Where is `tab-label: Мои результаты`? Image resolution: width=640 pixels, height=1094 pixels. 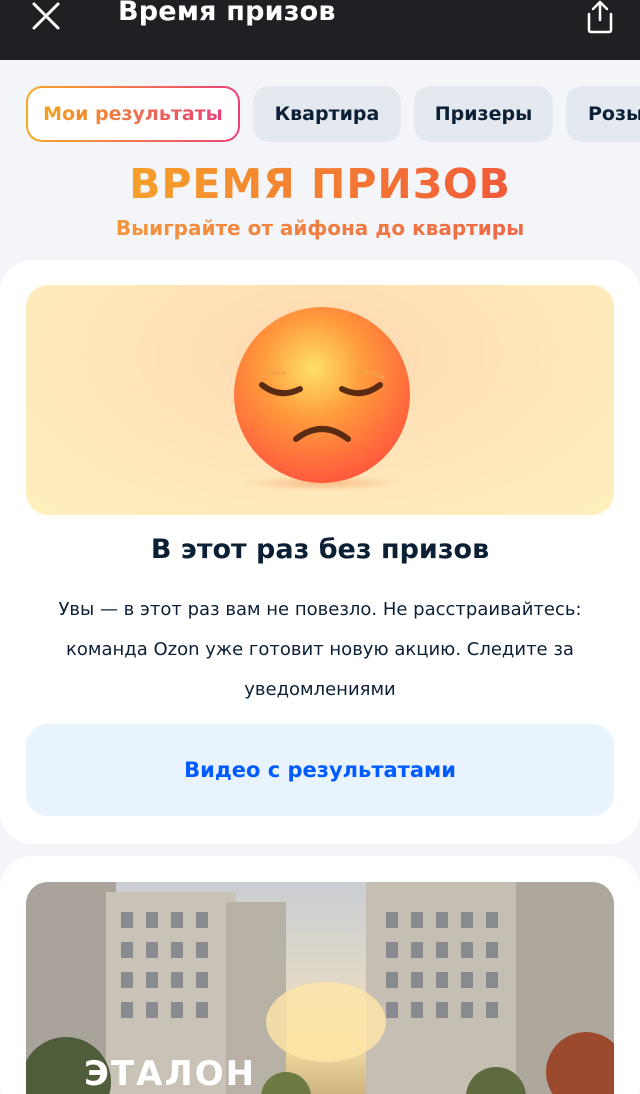
tab-label: Мои результаты is located at coordinates (133, 114).